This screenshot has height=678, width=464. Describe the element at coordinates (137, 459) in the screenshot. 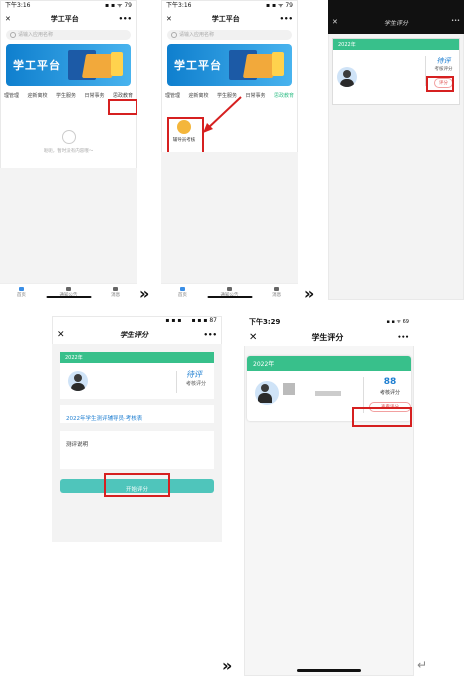

I see `description-body` at that location.